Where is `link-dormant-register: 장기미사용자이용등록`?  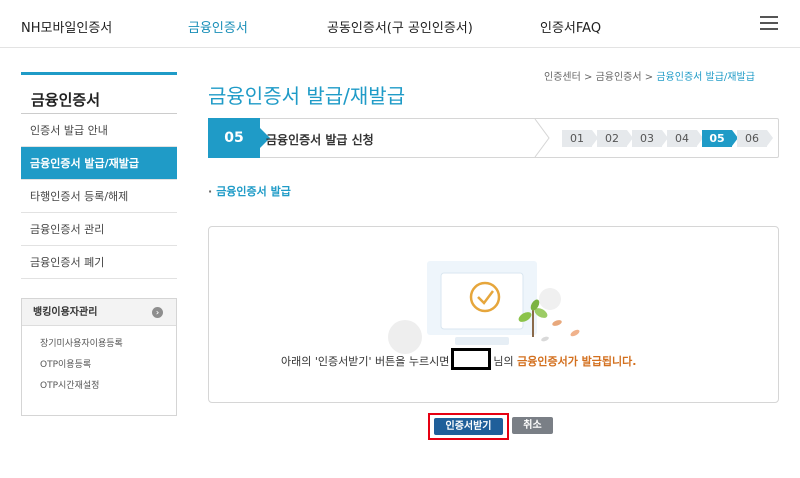 link-dormant-register: 장기미사용자이용등록 is located at coordinates (108, 344).